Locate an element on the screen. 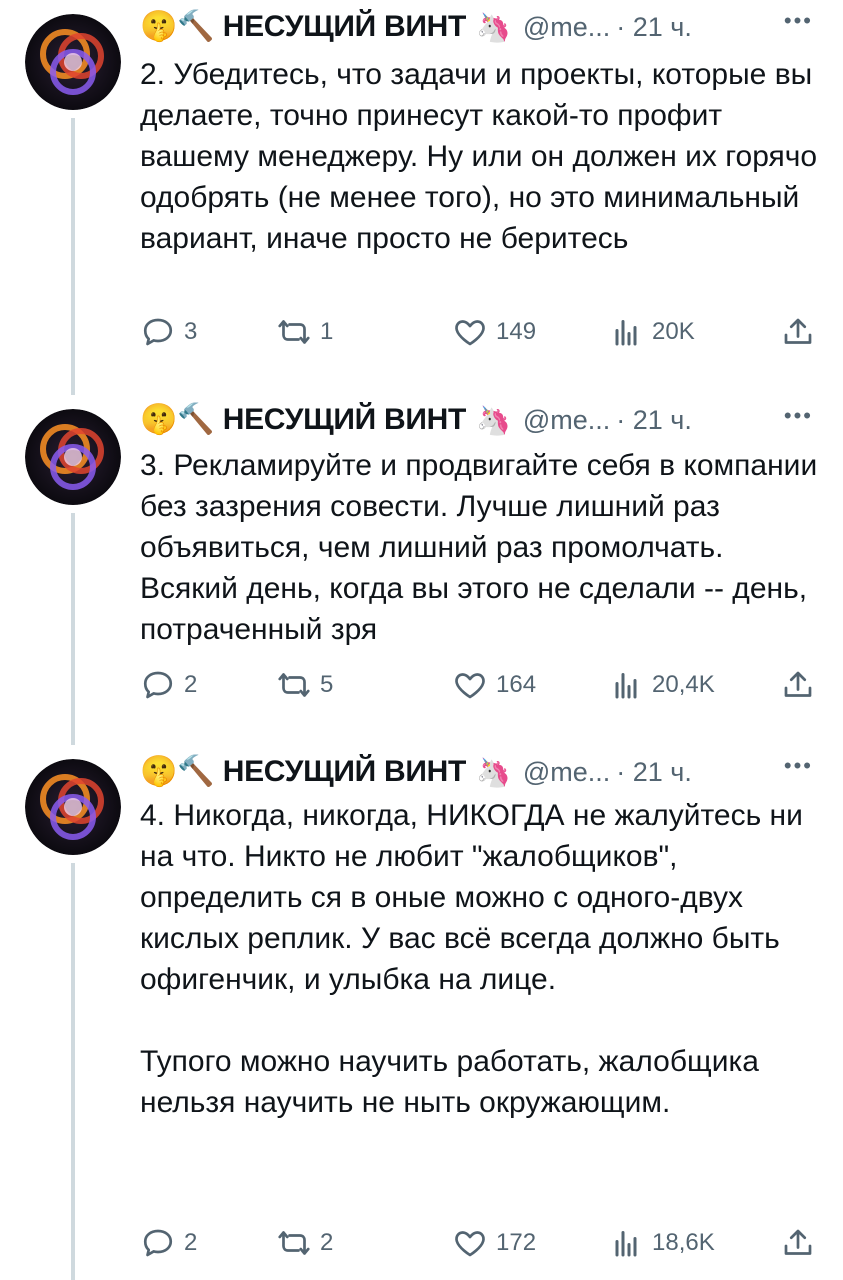 This screenshot has height=1280, width=843. tweet-actions: 3 1 149 20K is located at coordinates (480, 332).